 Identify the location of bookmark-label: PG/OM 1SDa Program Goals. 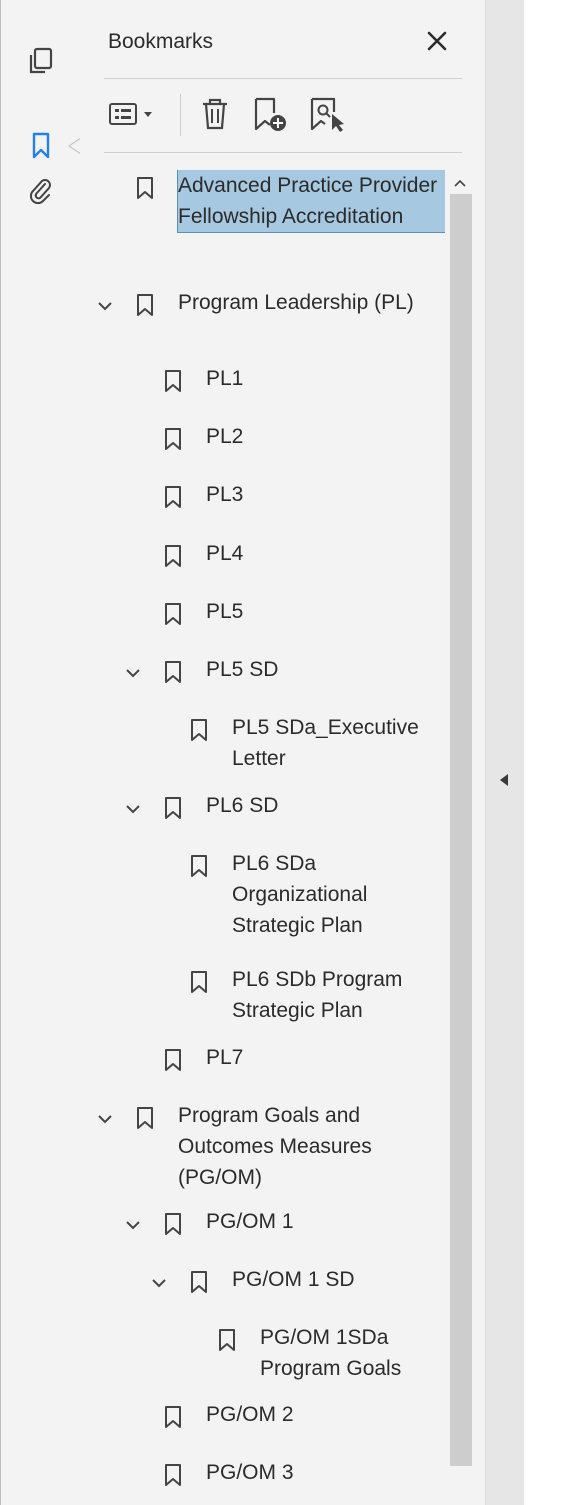
(350, 1353).